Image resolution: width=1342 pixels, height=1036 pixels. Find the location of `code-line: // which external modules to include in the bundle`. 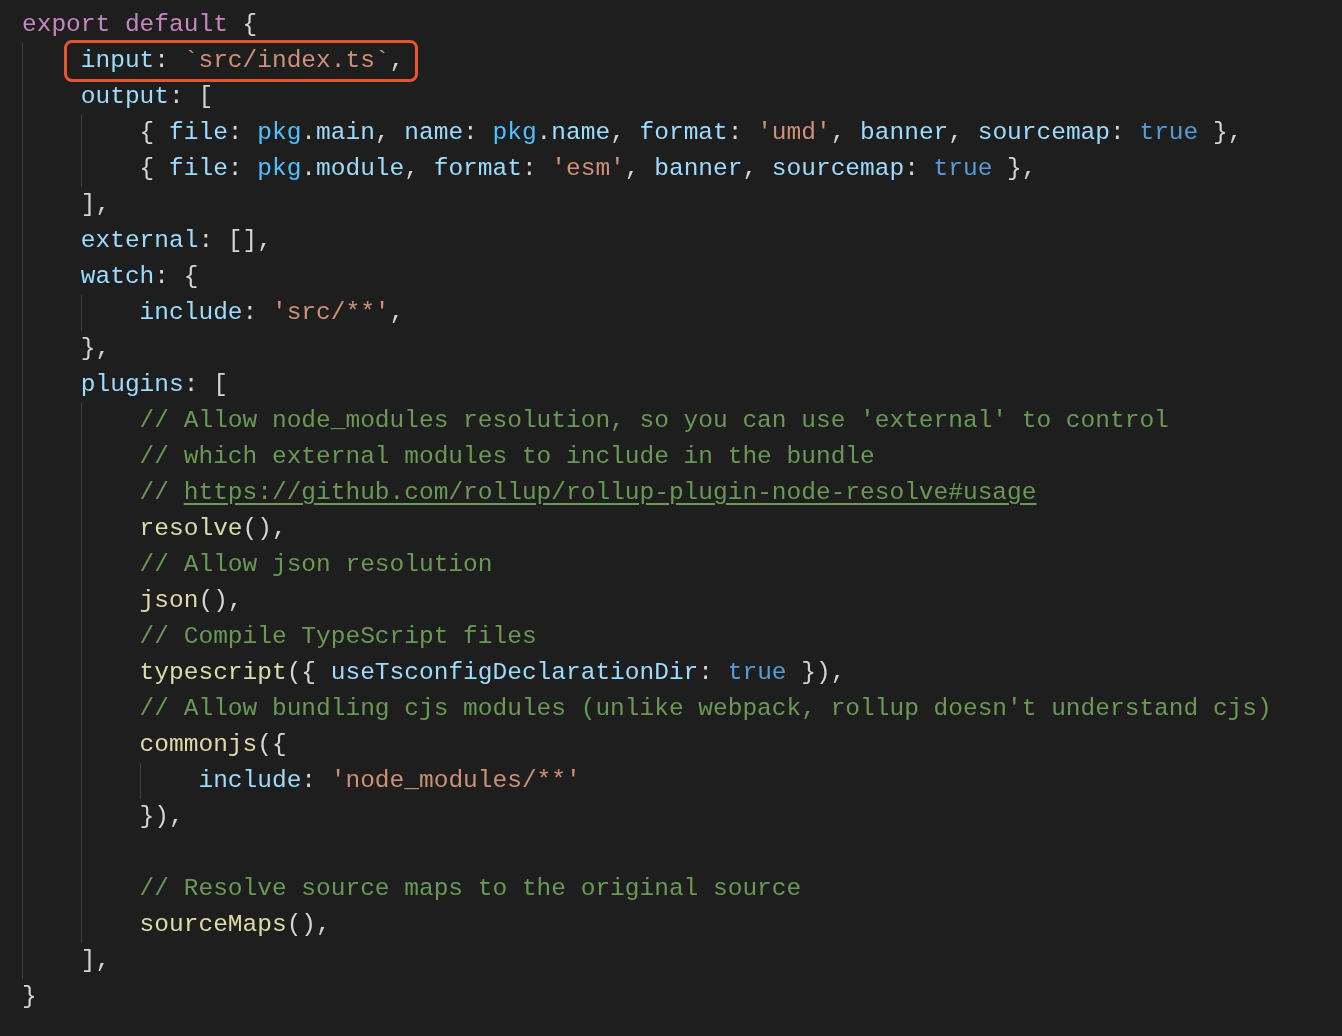

code-line: // which external modules to include in the bundle is located at coordinates (506, 457).